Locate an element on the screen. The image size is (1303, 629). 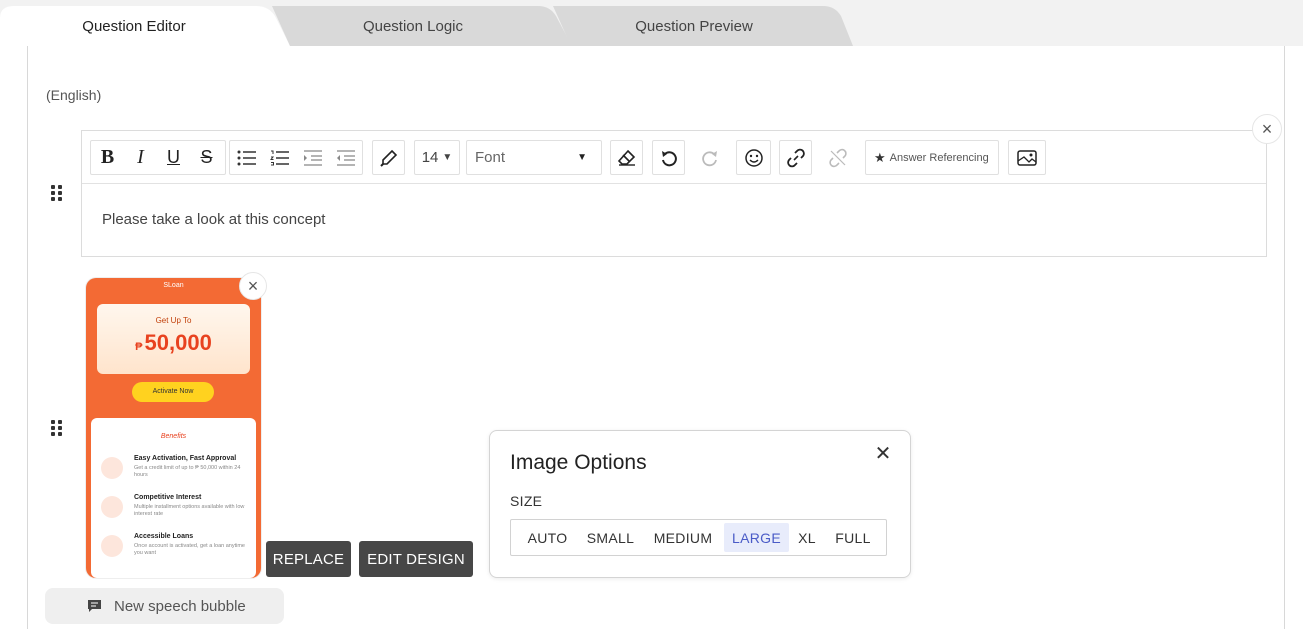
undo-group is located at coordinates (668, 157).